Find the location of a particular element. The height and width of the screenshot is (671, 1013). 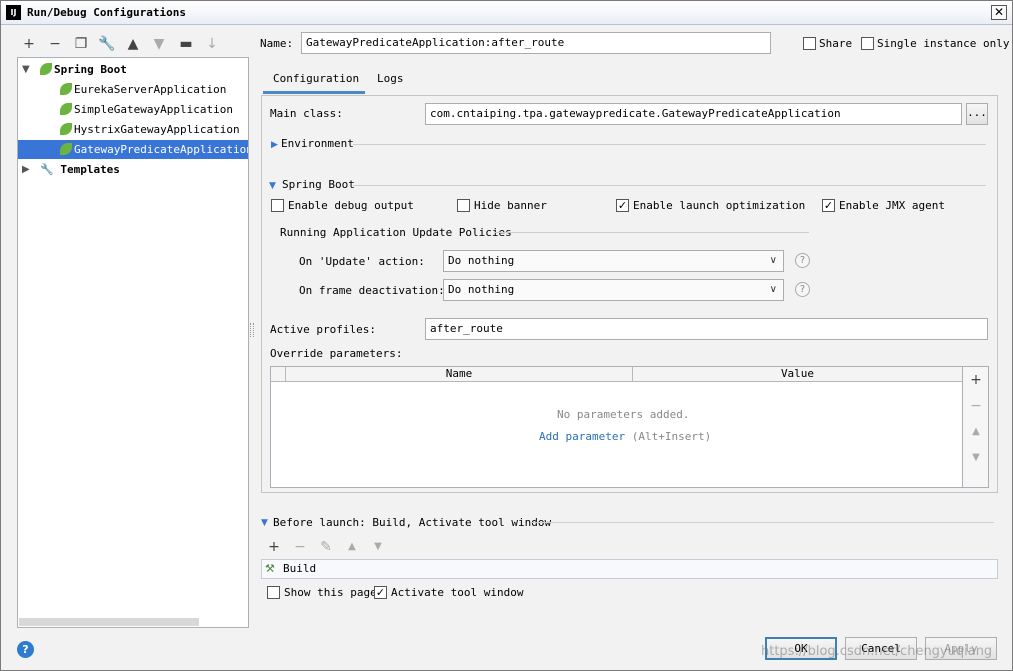

tree-item-eureka: EurekaServerApplication is located at coordinates (133, 89).